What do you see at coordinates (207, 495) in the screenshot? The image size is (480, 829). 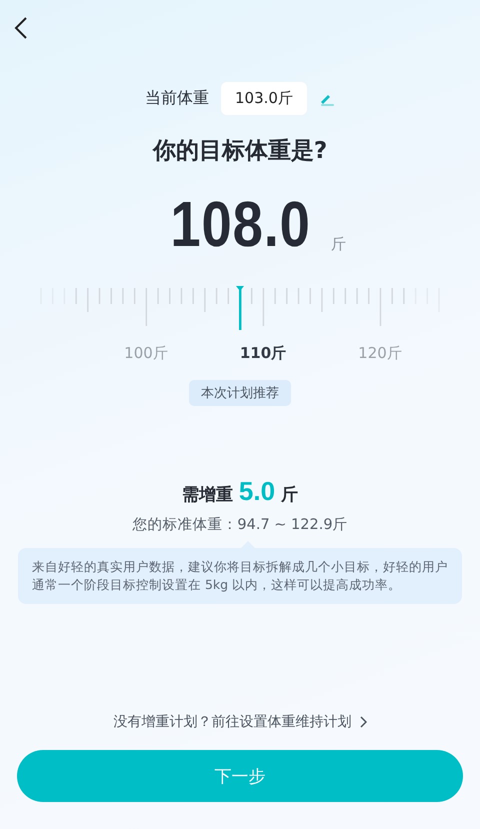 I see `gain-label: 需增重` at bounding box center [207, 495].